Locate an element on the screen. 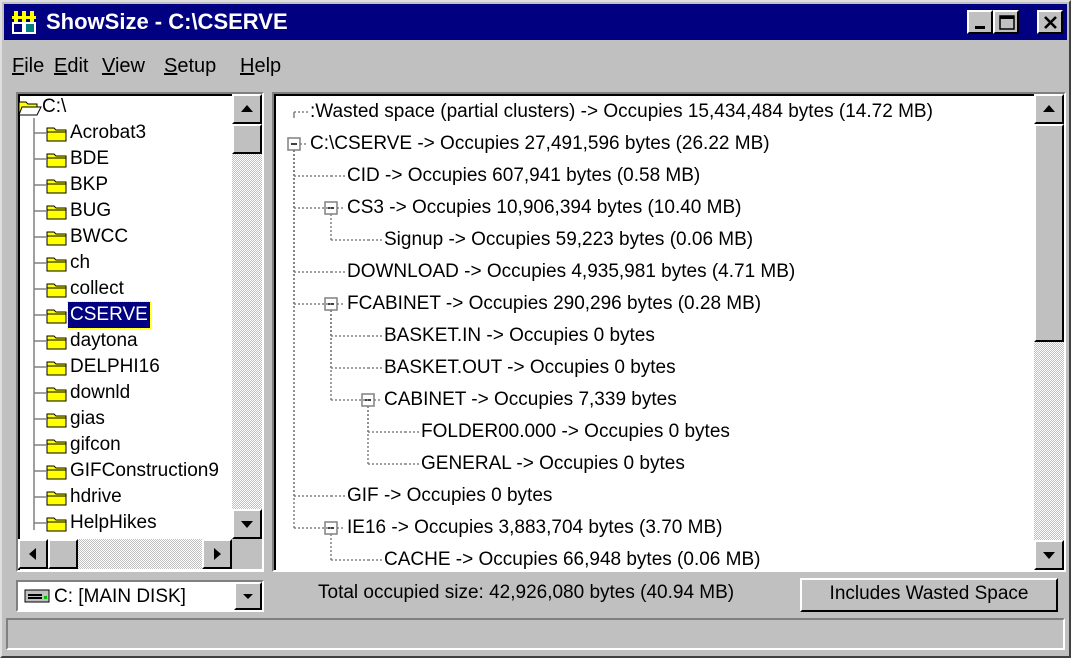  menu-bar: File Edit View Setup Help is located at coordinates (535, 65).